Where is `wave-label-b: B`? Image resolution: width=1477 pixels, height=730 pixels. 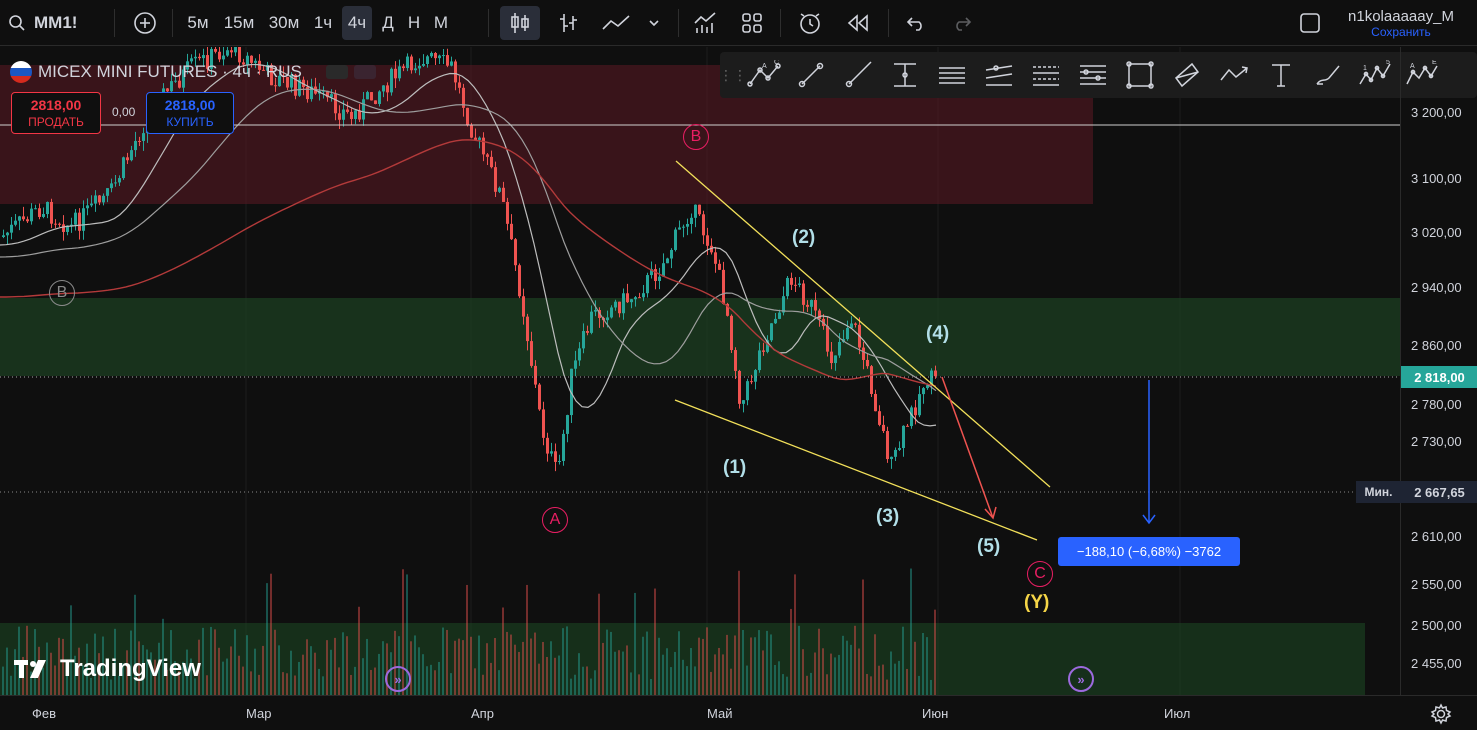
wave-label-b: B is located at coordinates (696, 137).